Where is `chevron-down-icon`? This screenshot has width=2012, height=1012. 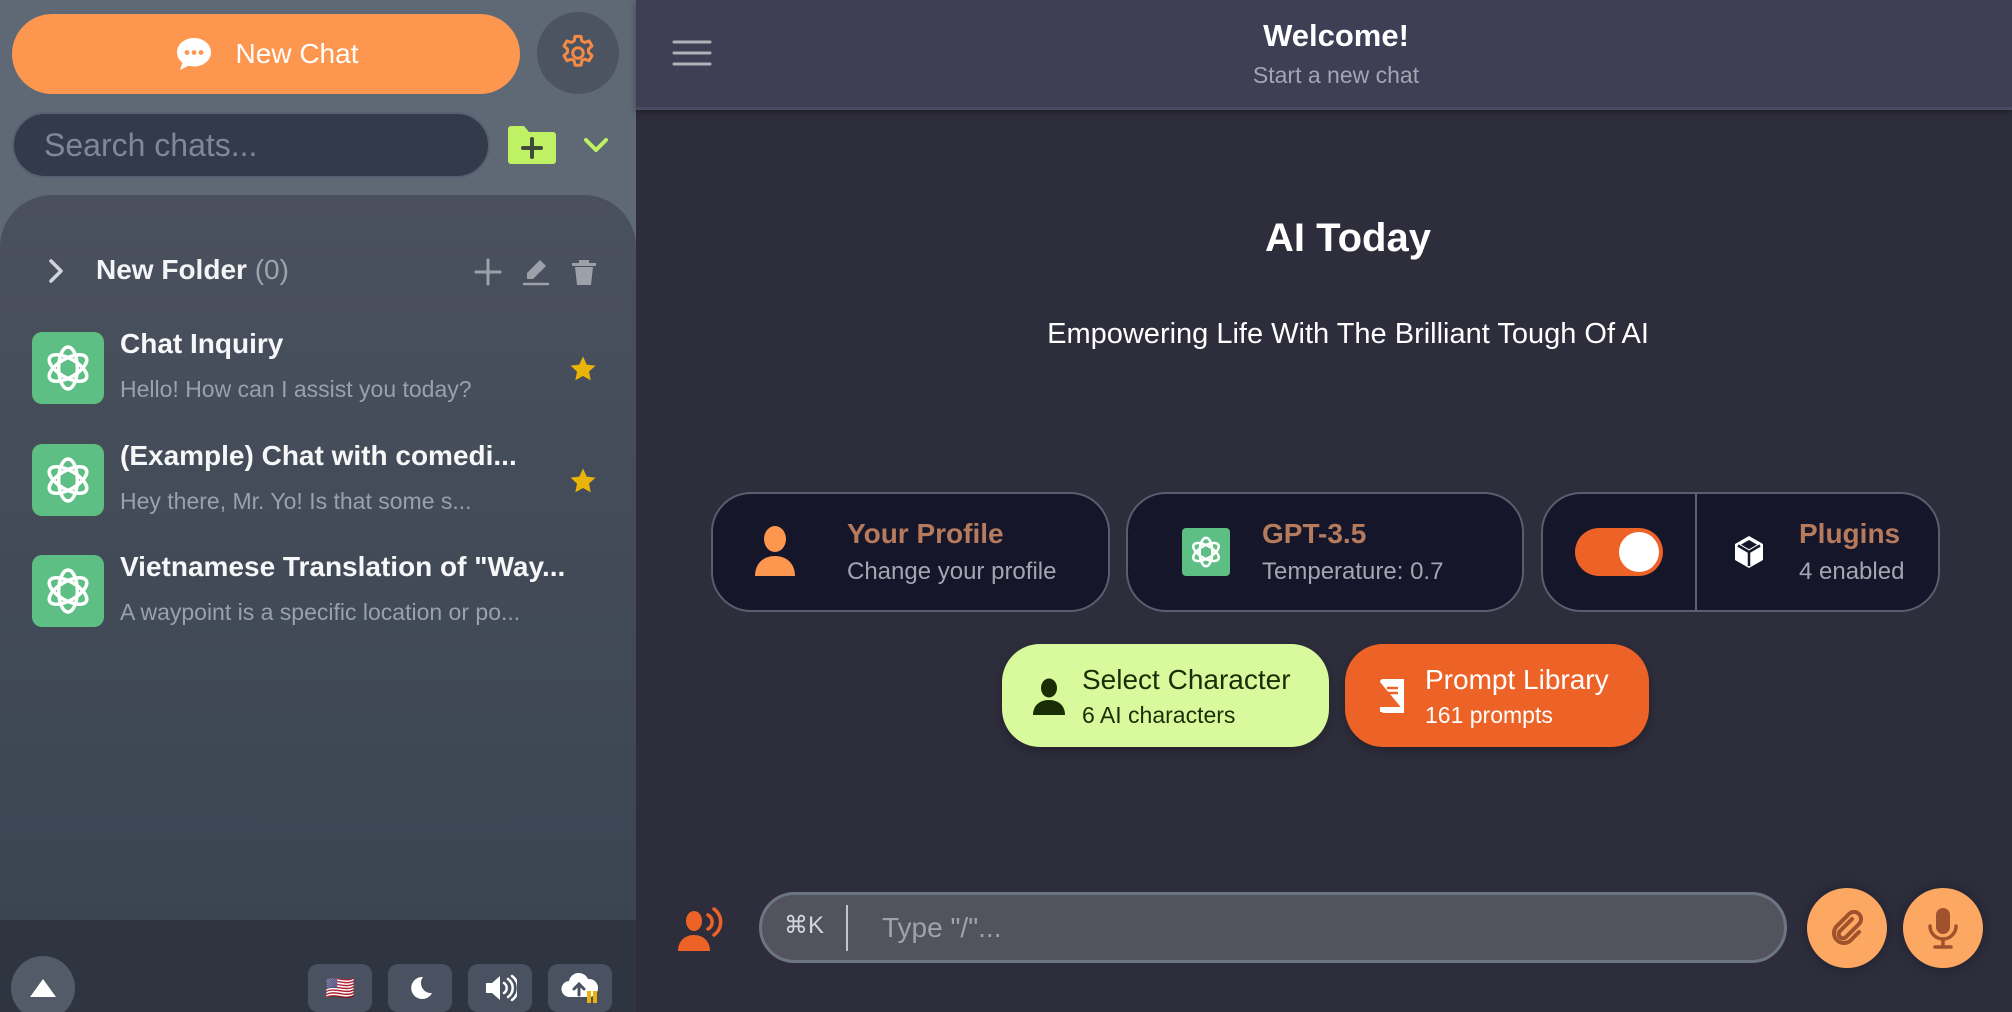 chevron-down-icon is located at coordinates (596, 145).